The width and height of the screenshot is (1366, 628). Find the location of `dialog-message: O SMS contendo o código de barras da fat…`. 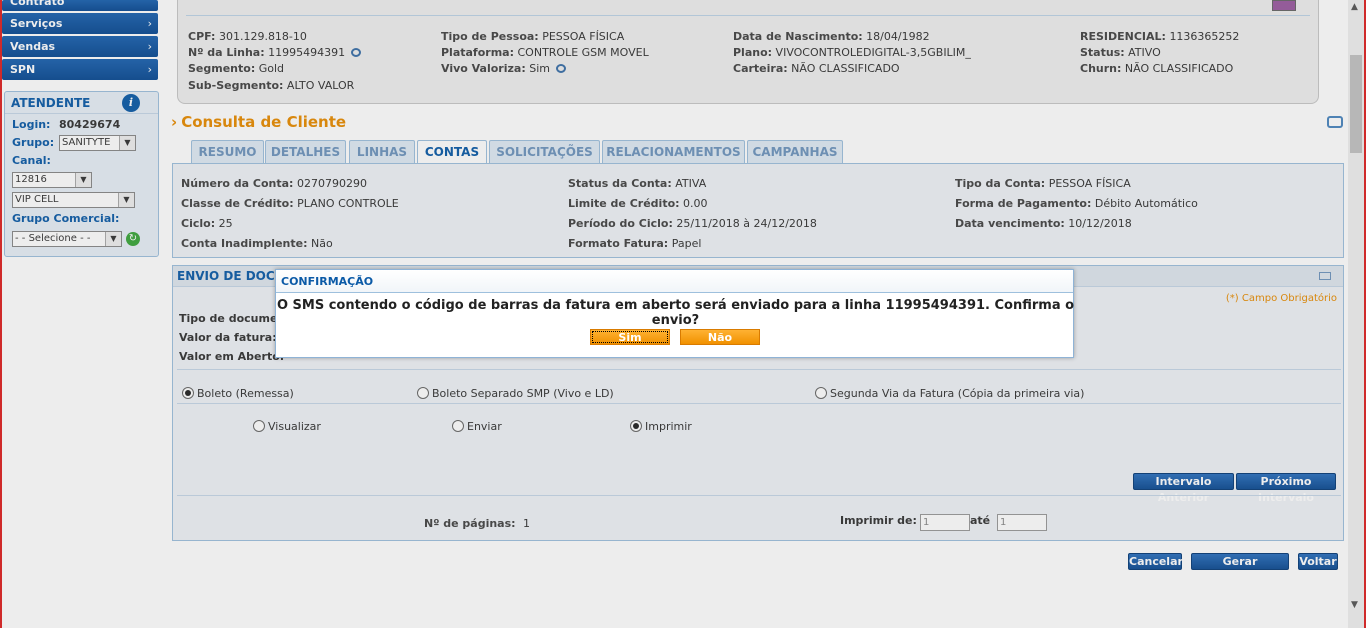

dialog-message: O SMS contendo o código de barras da fat… is located at coordinates (675, 313).